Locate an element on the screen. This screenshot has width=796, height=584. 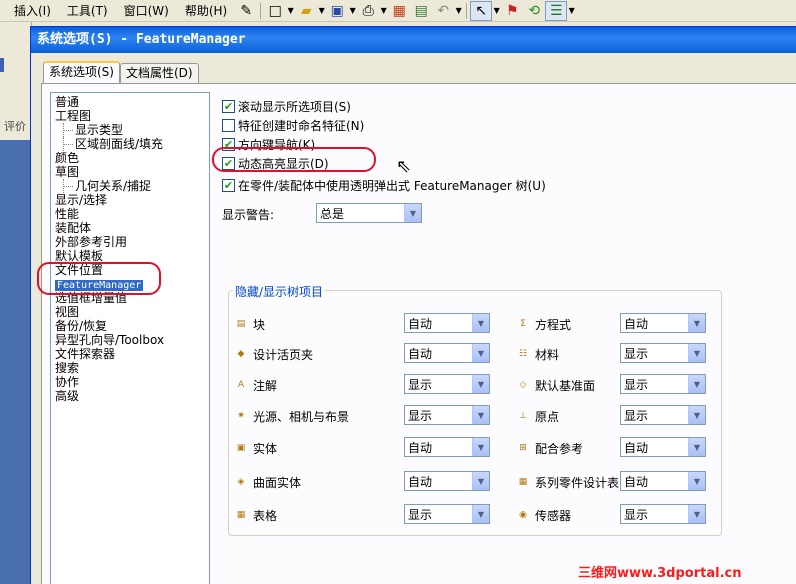
tree-item: 几何关系/捕捉 is located at coordinates (130, 186).